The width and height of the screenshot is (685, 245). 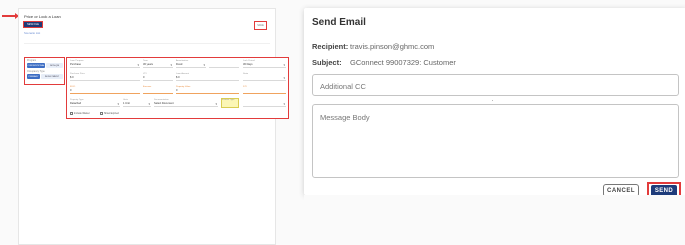 What do you see at coordinates (339, 22) in the screenshot?
I see `dialog-title: Send Email` at bounding box center [339, 22].